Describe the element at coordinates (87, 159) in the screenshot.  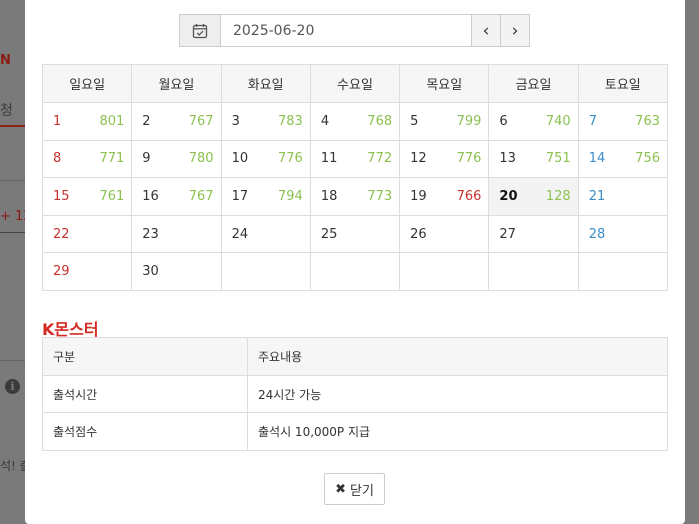
I see `calendar-day-cell: 8 771` at that location.